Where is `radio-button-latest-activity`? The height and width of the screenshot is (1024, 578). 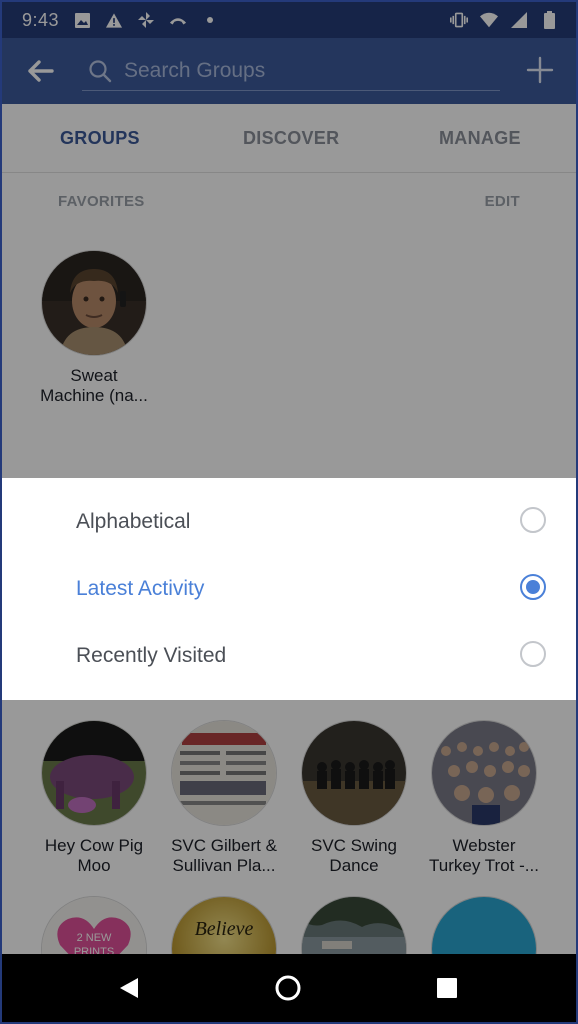 radio-button-latest-activity is located at coordinates (533, 587).